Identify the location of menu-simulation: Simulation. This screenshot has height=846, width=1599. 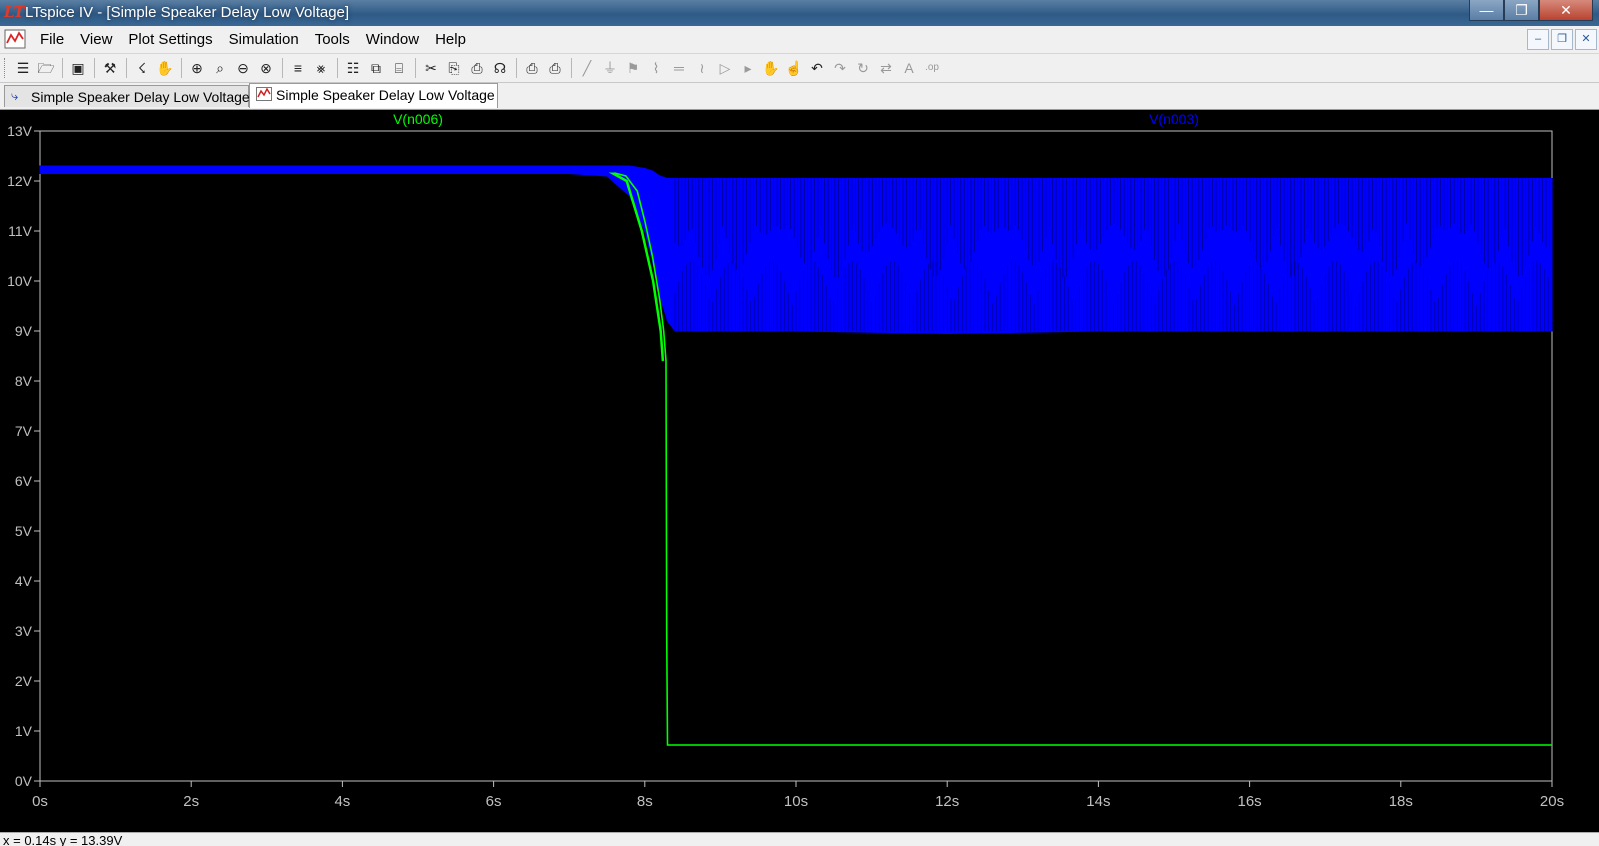
(264, 40).